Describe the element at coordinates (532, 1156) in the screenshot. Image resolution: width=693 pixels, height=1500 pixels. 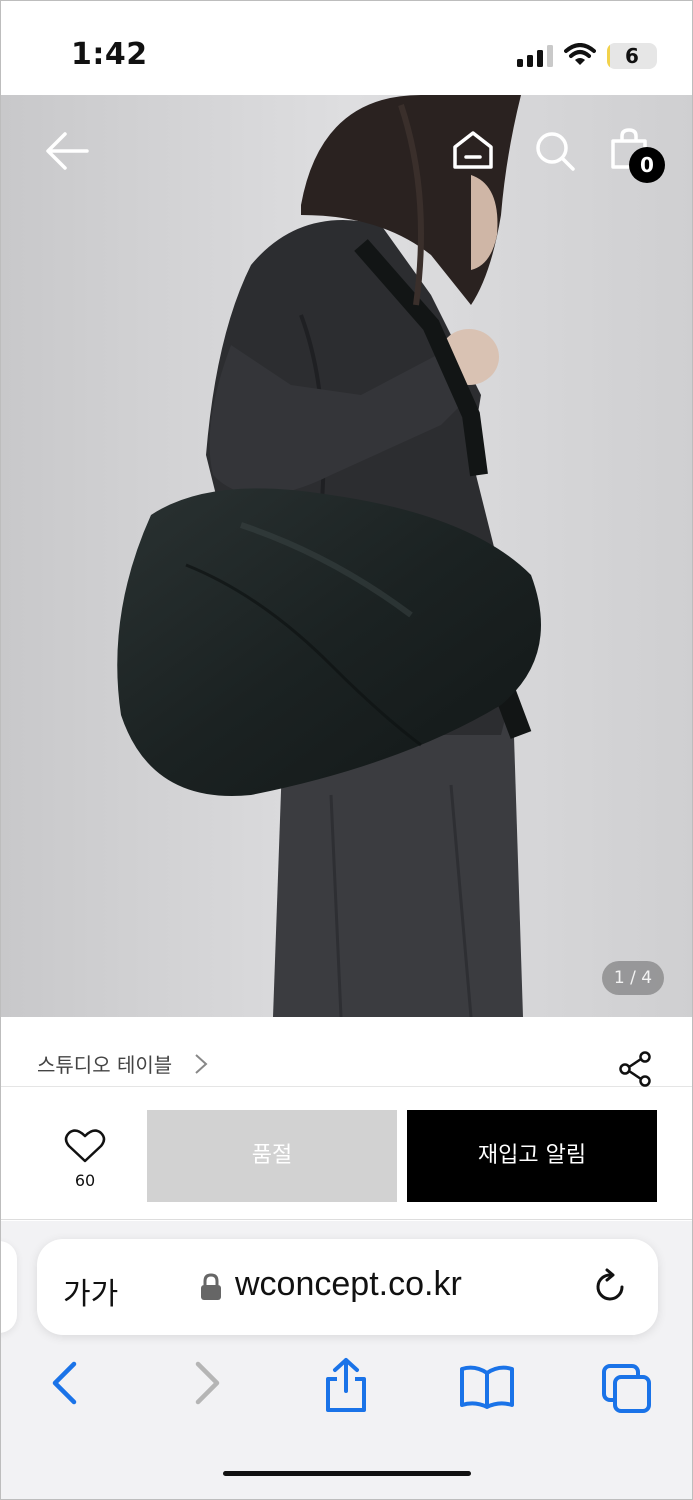
I see `restock-alert-button: 재입고 알림` at that location.